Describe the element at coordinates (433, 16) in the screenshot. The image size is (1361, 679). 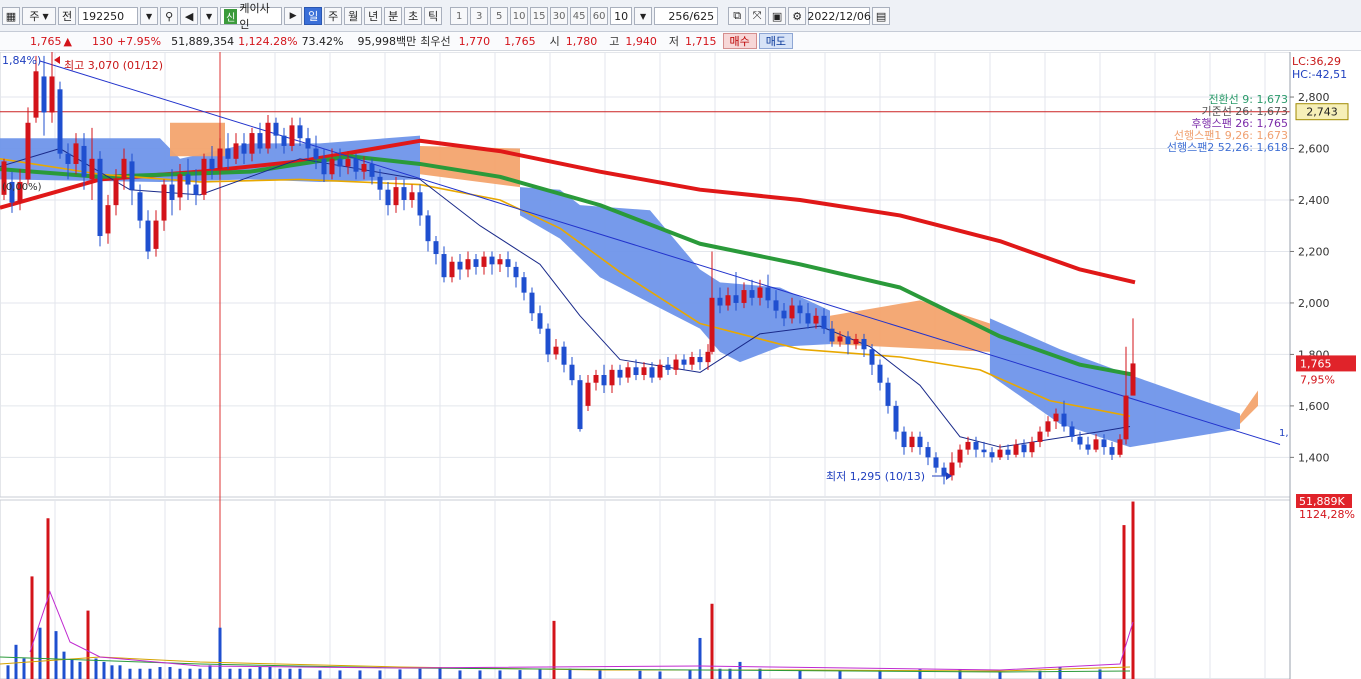
I see `interval-tab-6: 틱` at that location.